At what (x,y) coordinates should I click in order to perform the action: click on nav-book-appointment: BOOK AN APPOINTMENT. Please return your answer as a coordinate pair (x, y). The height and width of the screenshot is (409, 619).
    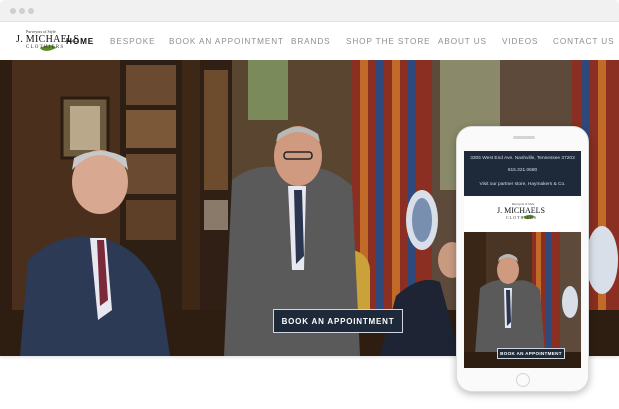
    Looking at the image, I should click on (226, 41).